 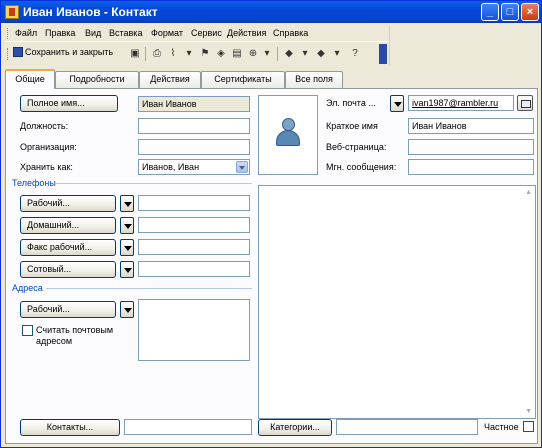 I want to click on minimize-button: _, so click(x=490, y=12).